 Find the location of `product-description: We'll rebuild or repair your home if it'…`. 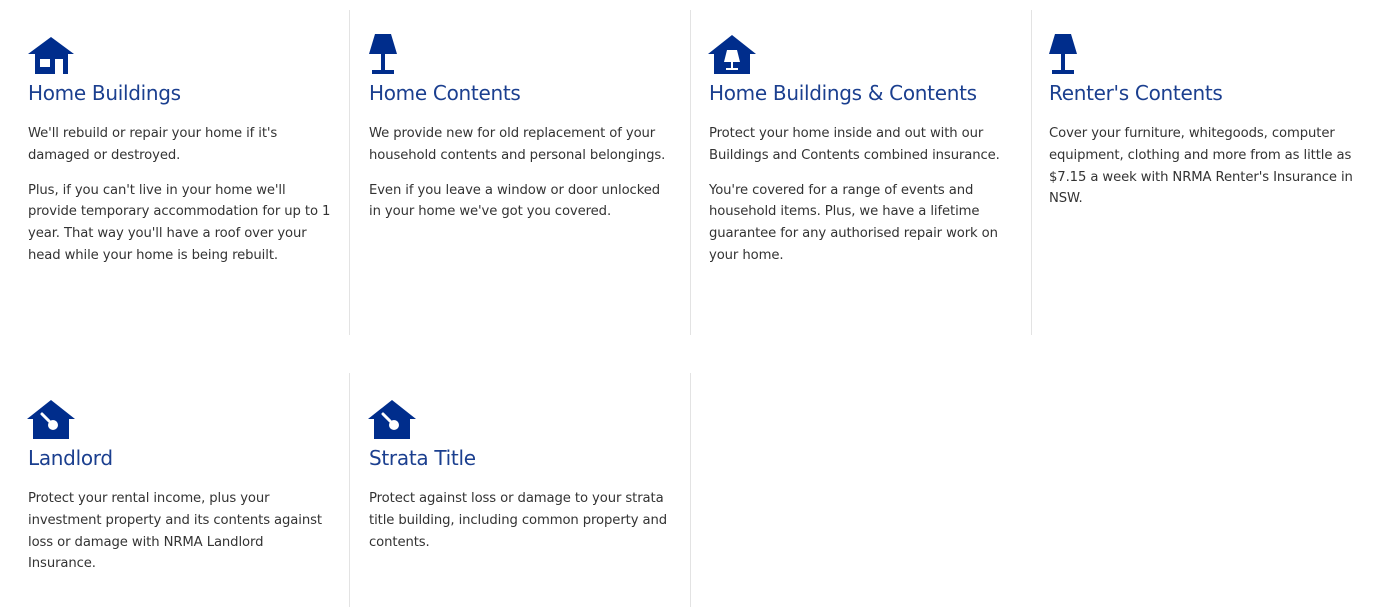

product-description: We'll rebuild or repair your home if it'… is located at coordinates (153, 144).